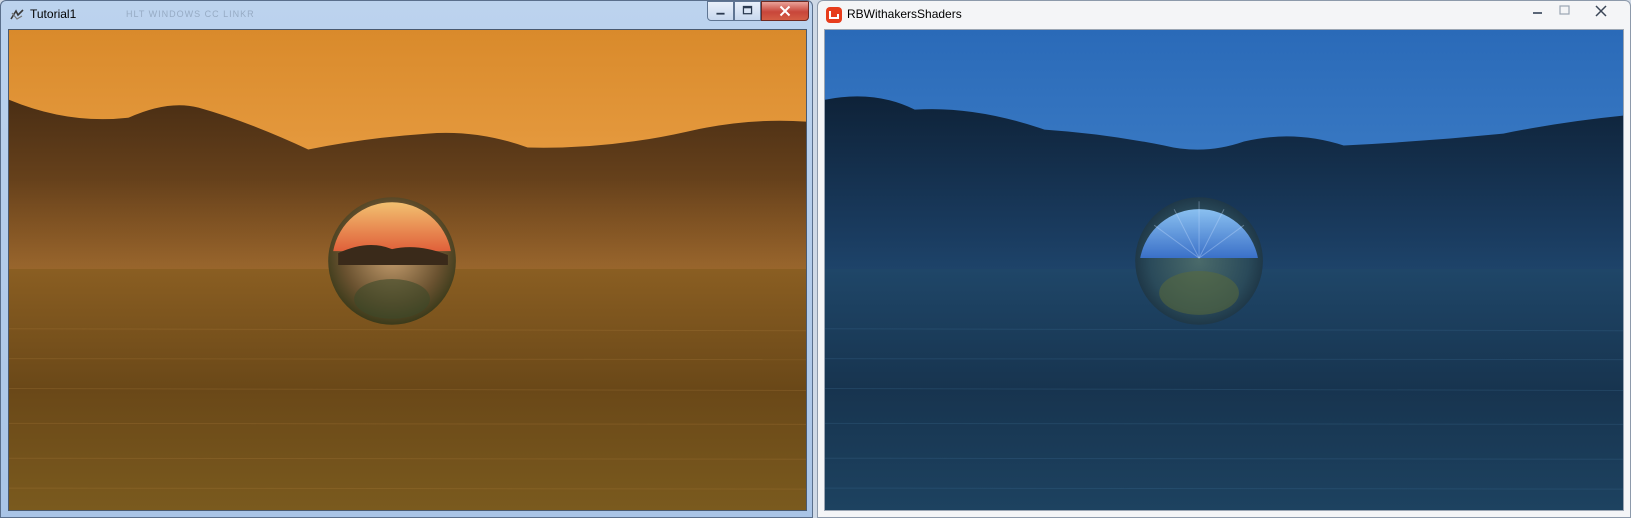  I want to click on title-bar: RBWithakersShaders, so click(1224, 15).